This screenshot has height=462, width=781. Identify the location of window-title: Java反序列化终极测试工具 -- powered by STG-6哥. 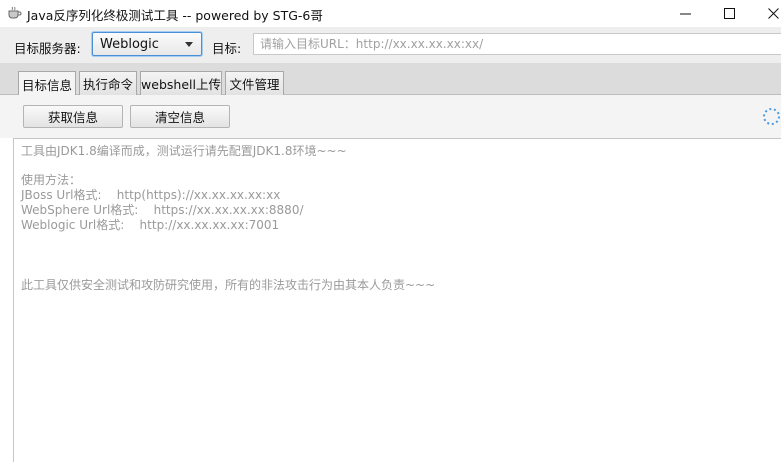
(175, 15).